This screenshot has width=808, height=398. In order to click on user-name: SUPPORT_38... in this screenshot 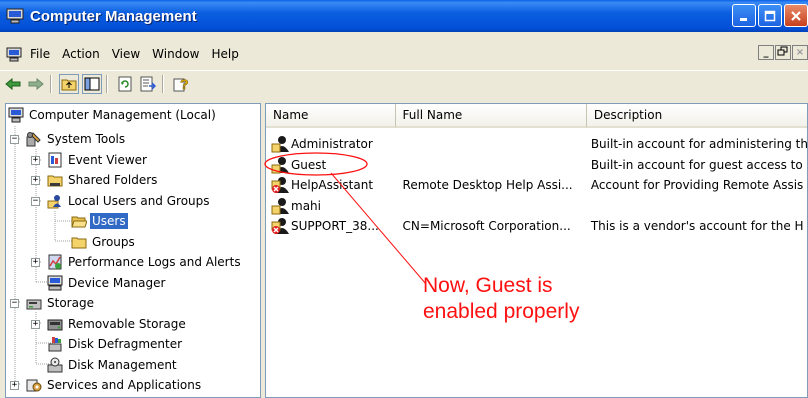, I will do `click(335, 226)`.